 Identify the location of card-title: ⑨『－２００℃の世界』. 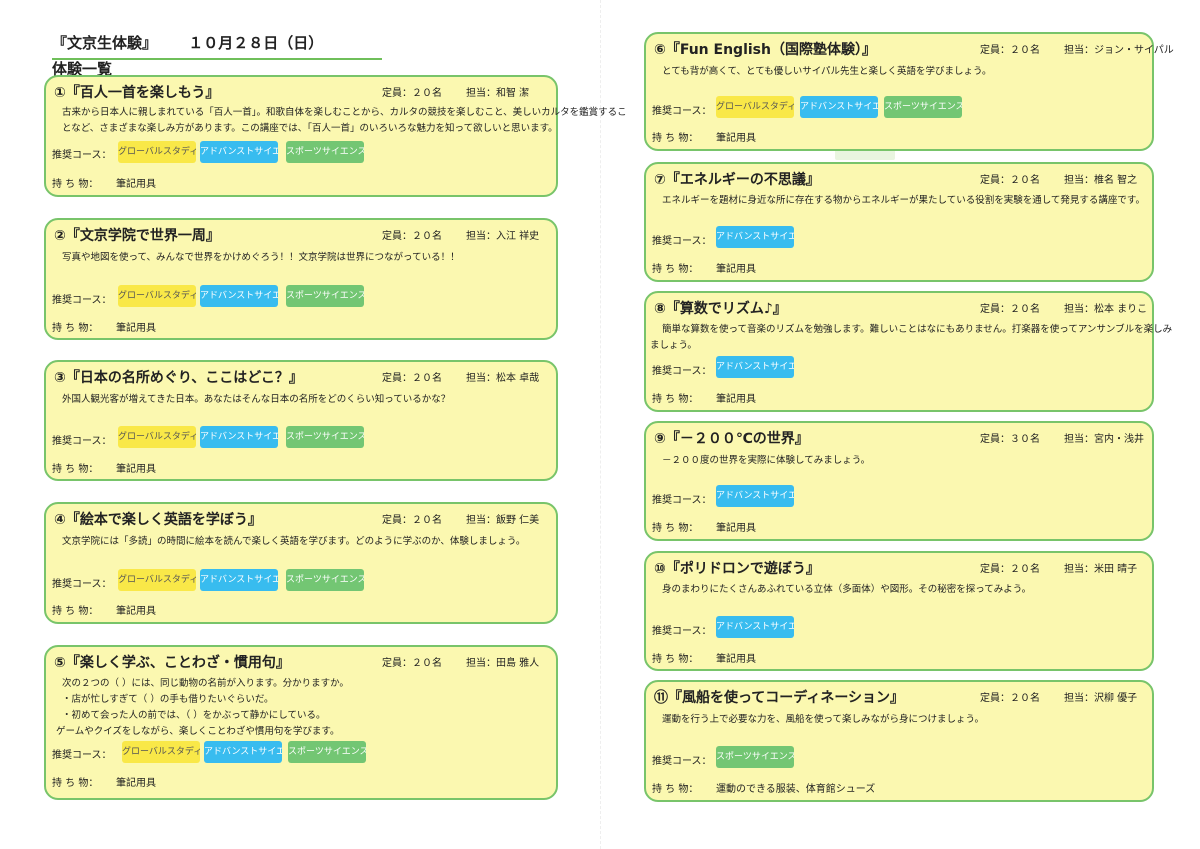
(731, 439).